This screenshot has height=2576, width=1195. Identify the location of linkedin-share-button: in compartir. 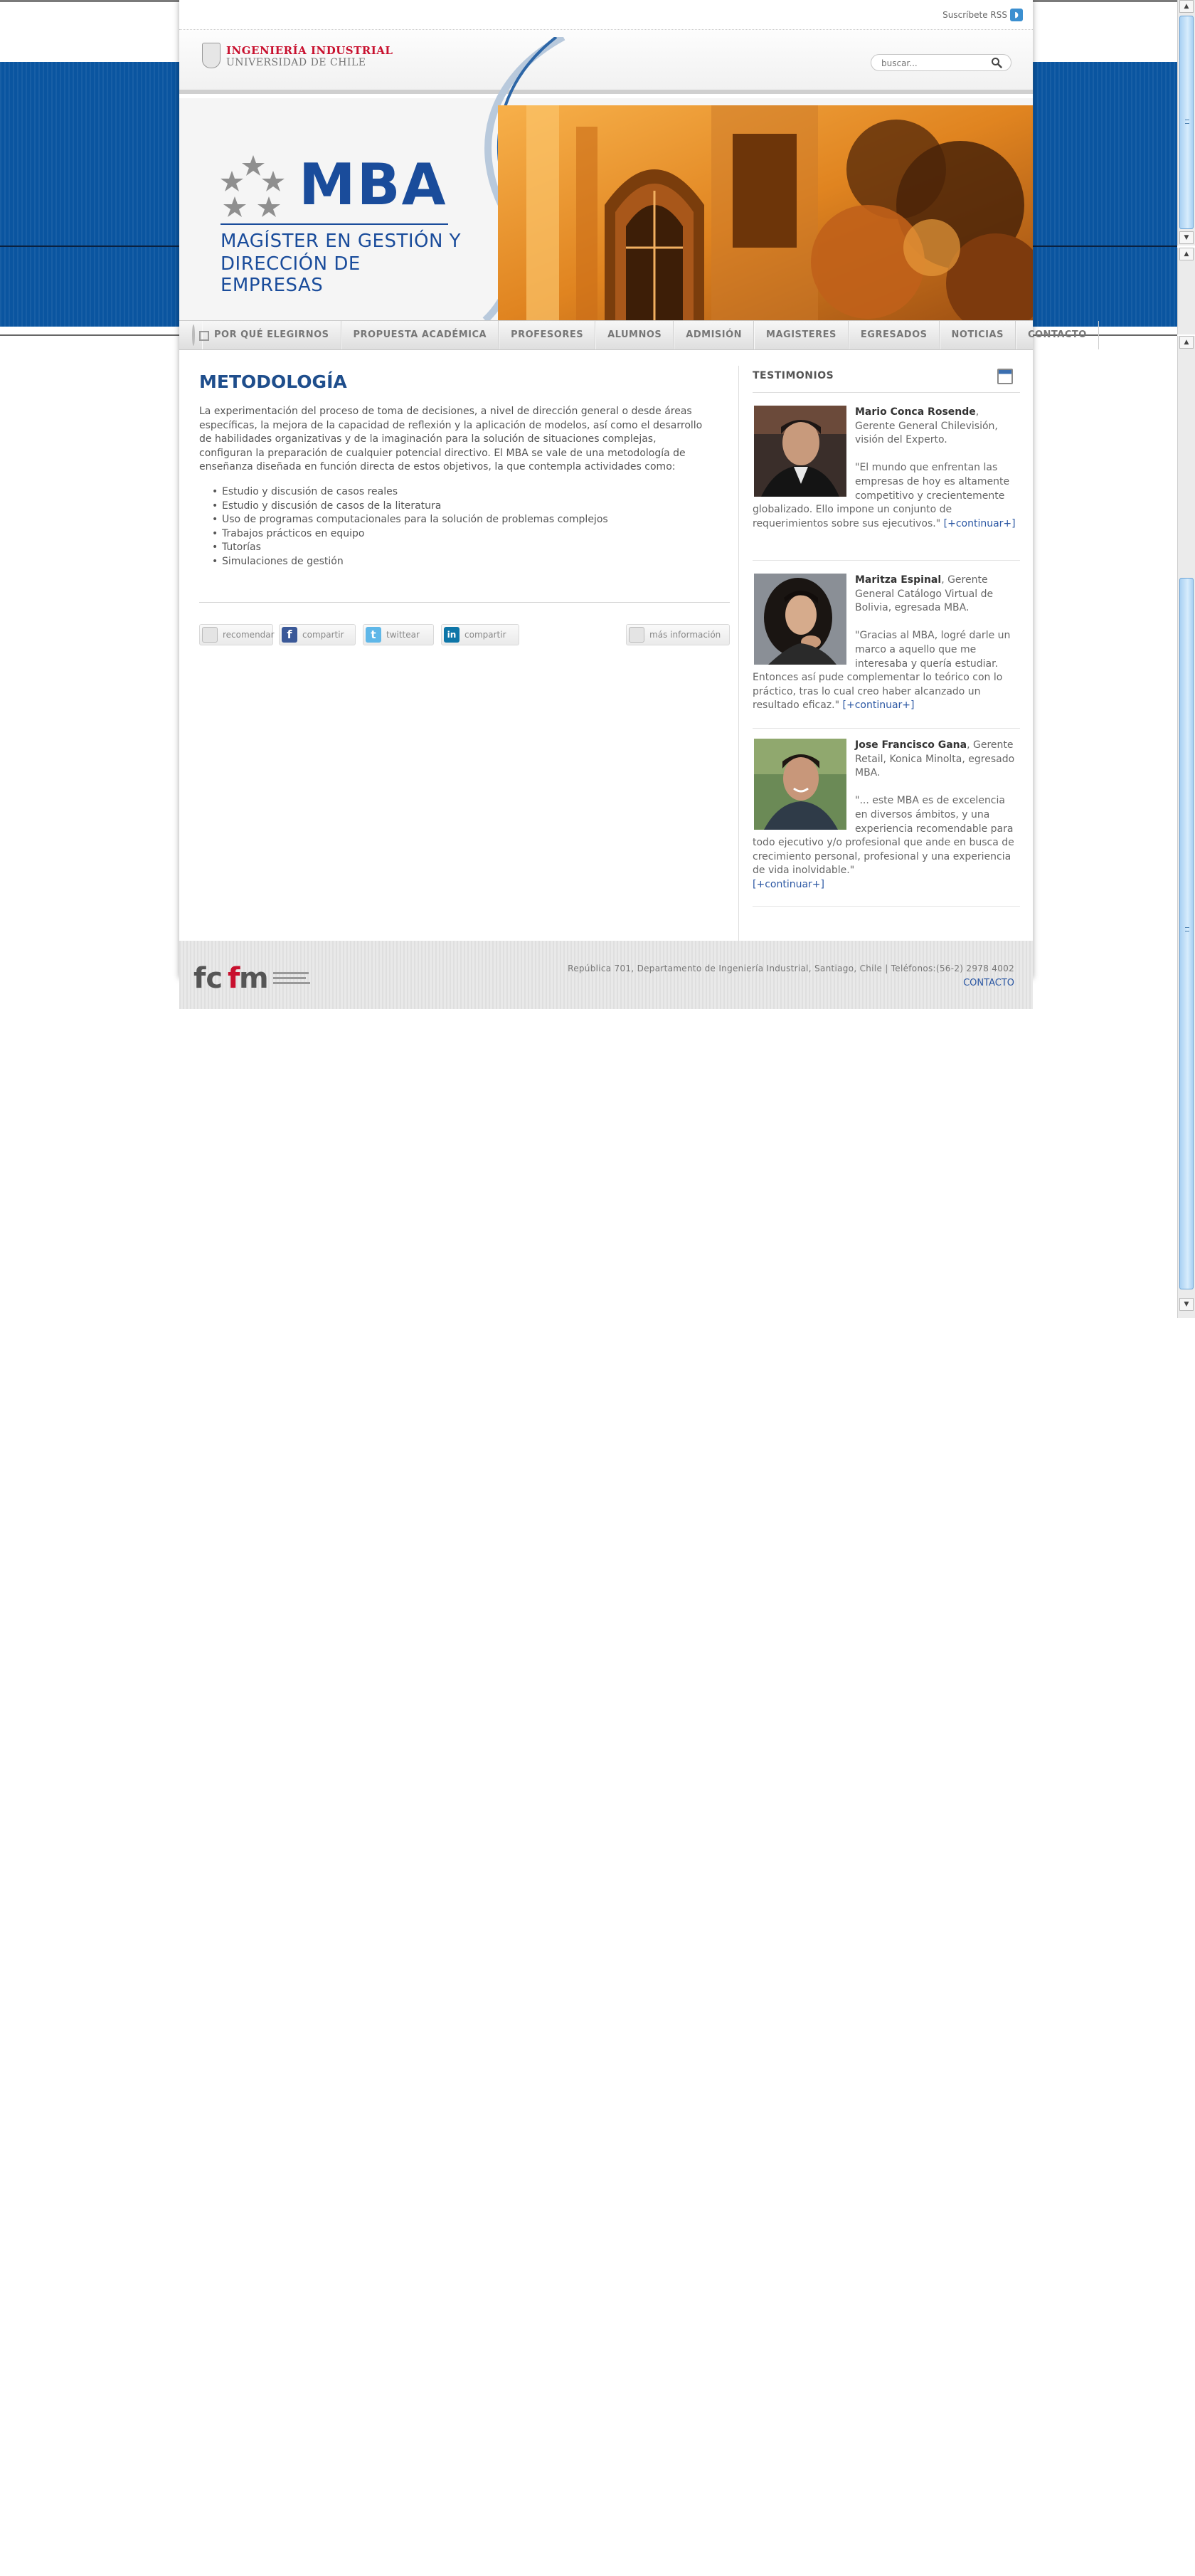
(480, 634).